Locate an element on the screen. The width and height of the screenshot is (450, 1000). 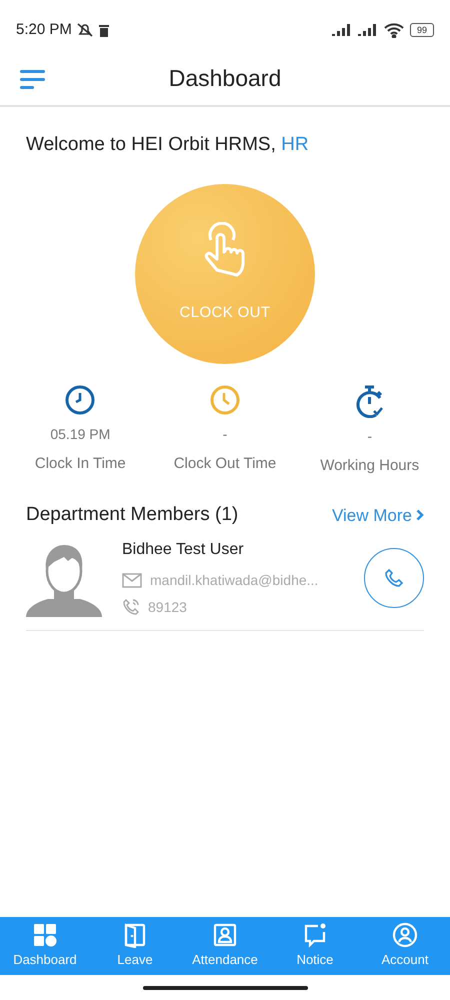
nav-tab: Leave is located at coordinates (135, 946).